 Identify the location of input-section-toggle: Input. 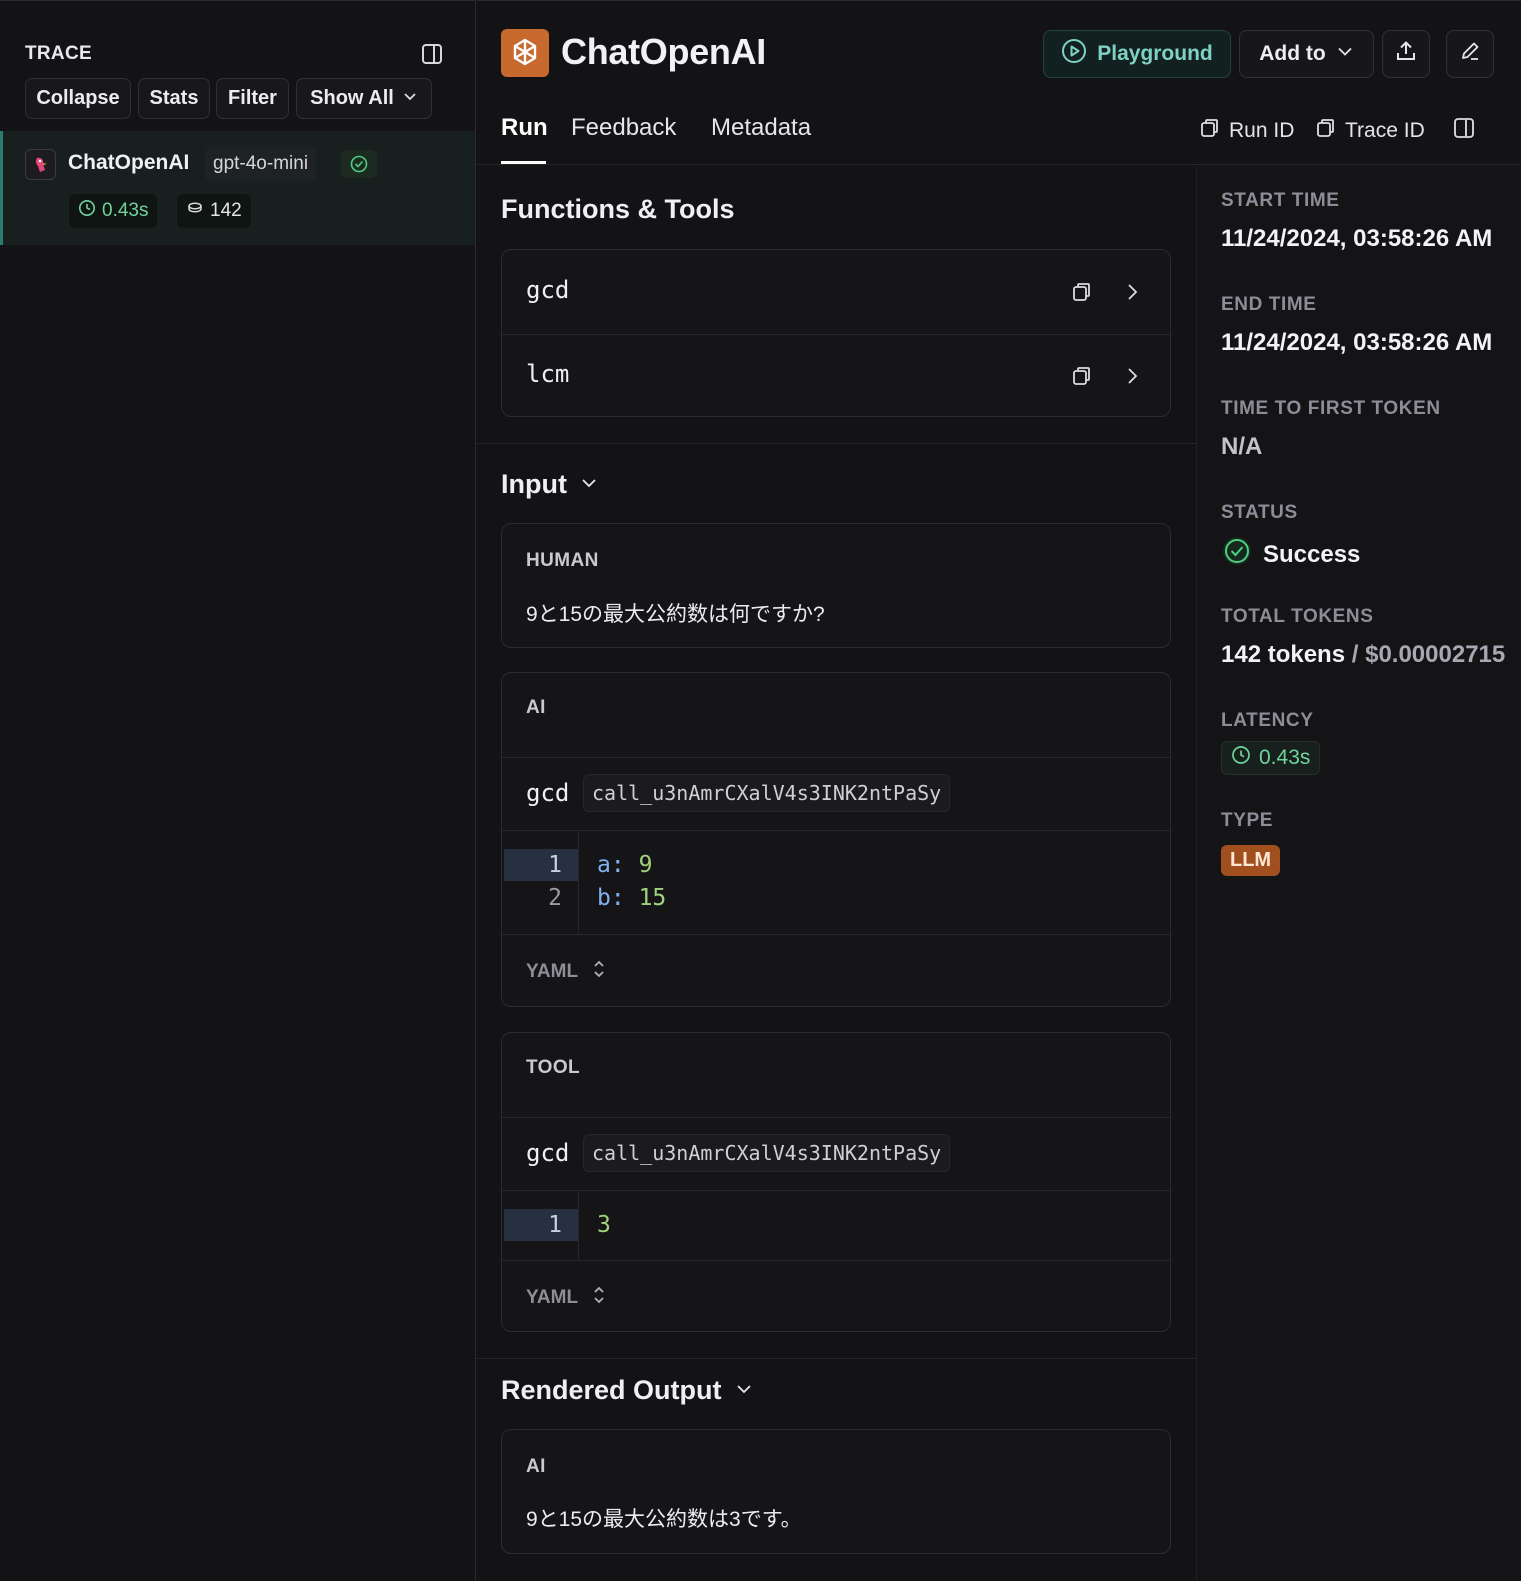
(550, 484).